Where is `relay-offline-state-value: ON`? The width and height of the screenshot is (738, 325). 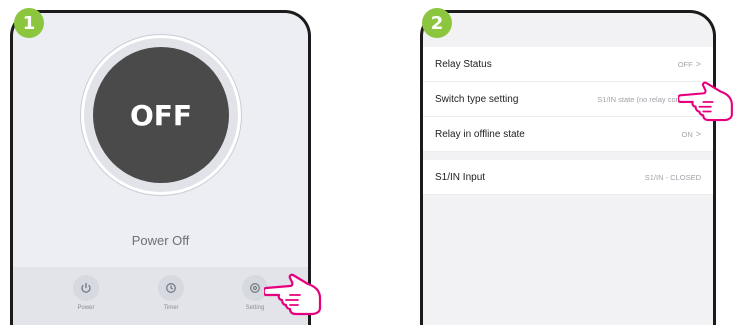
relay-offline-state-value: ON is located at coordinates (687, 134).